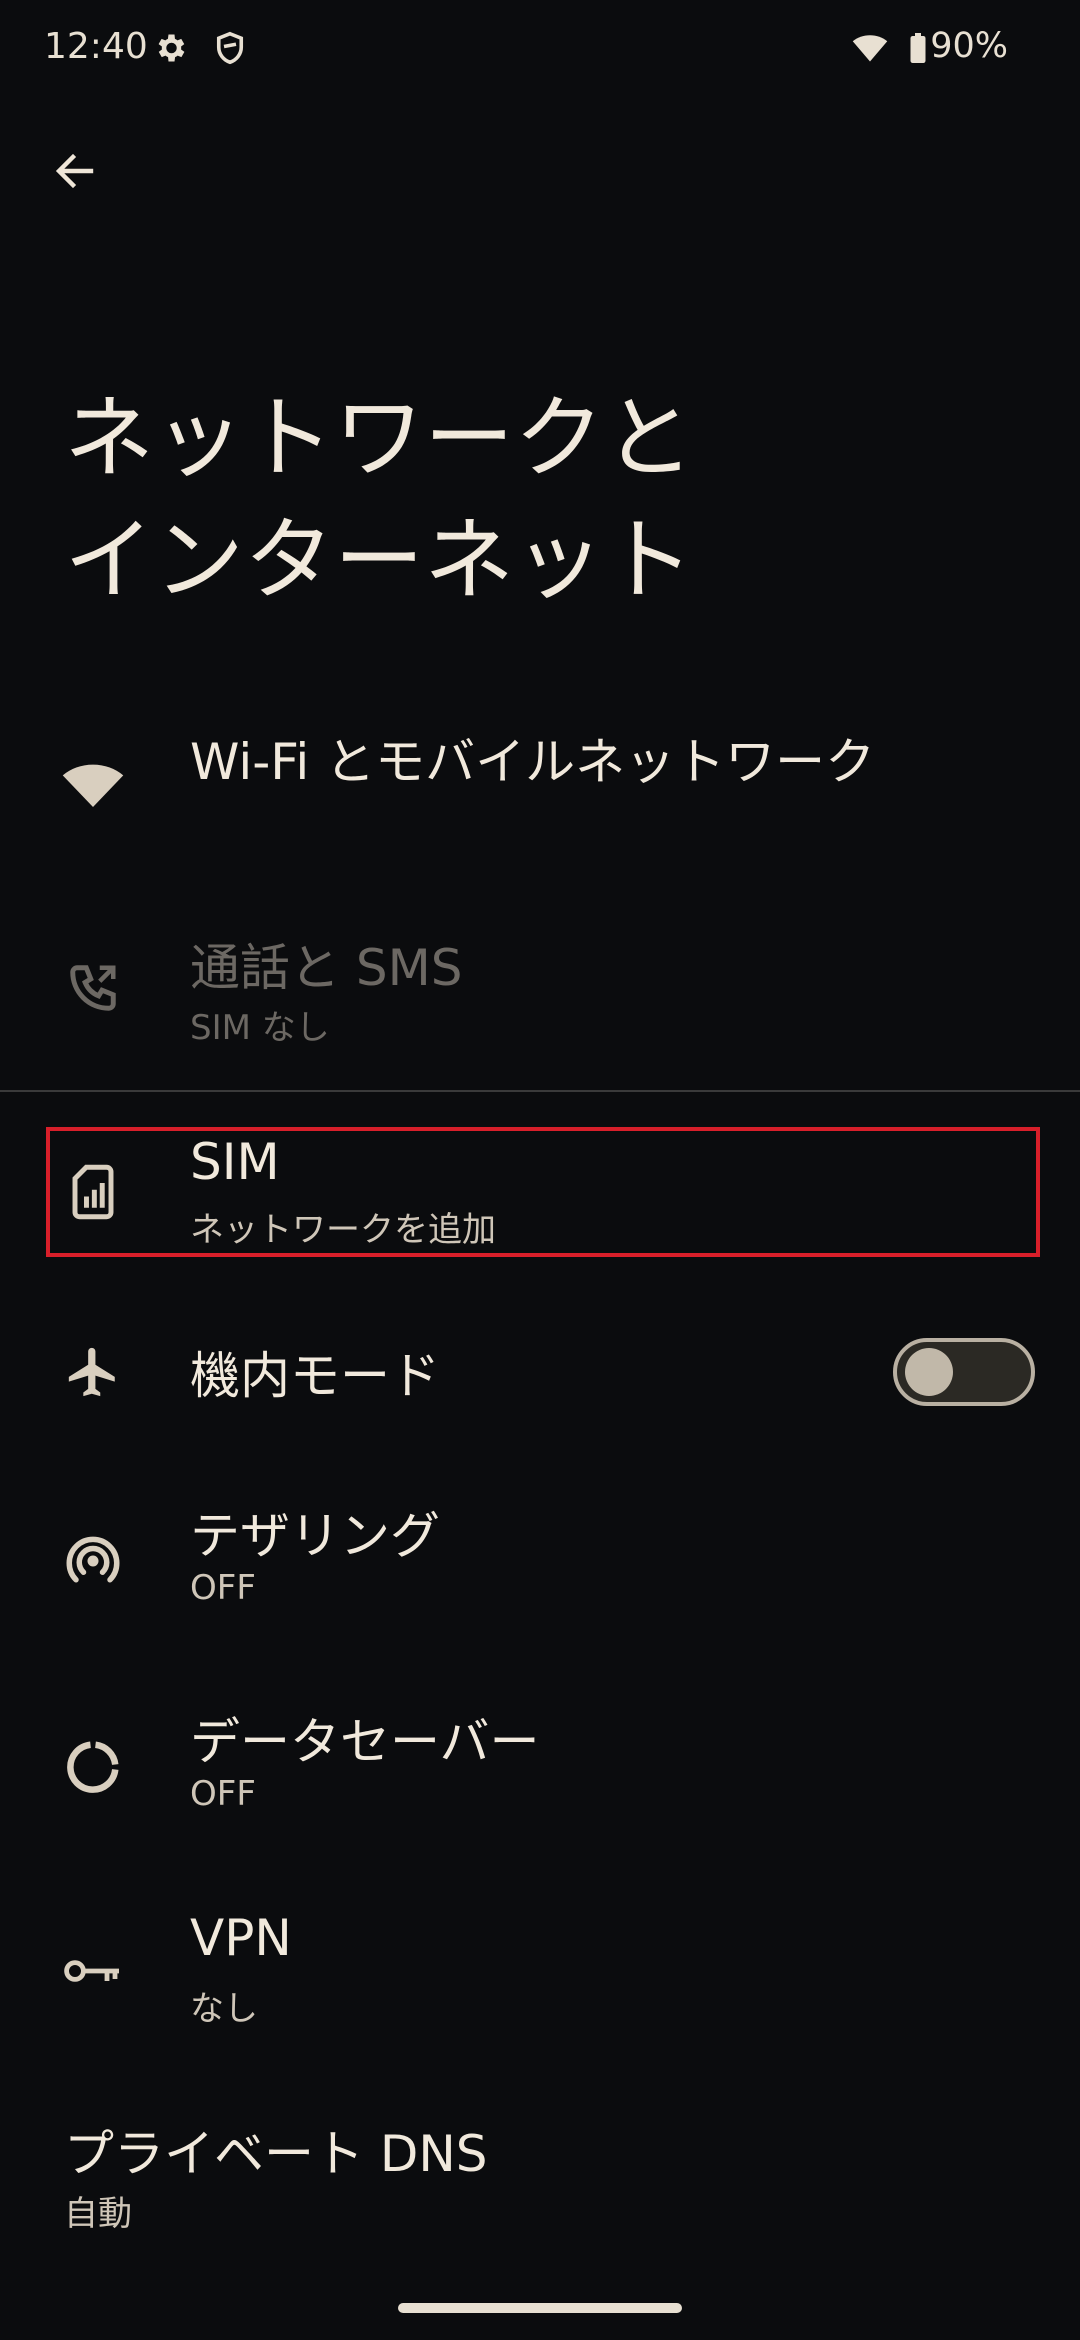 The width and height of the screenshot is (1080, 2340). Describe the element at coordinates (260, 1028) in the screenshot. I see `calls-sms-subtitle: SIM なし` at that location.